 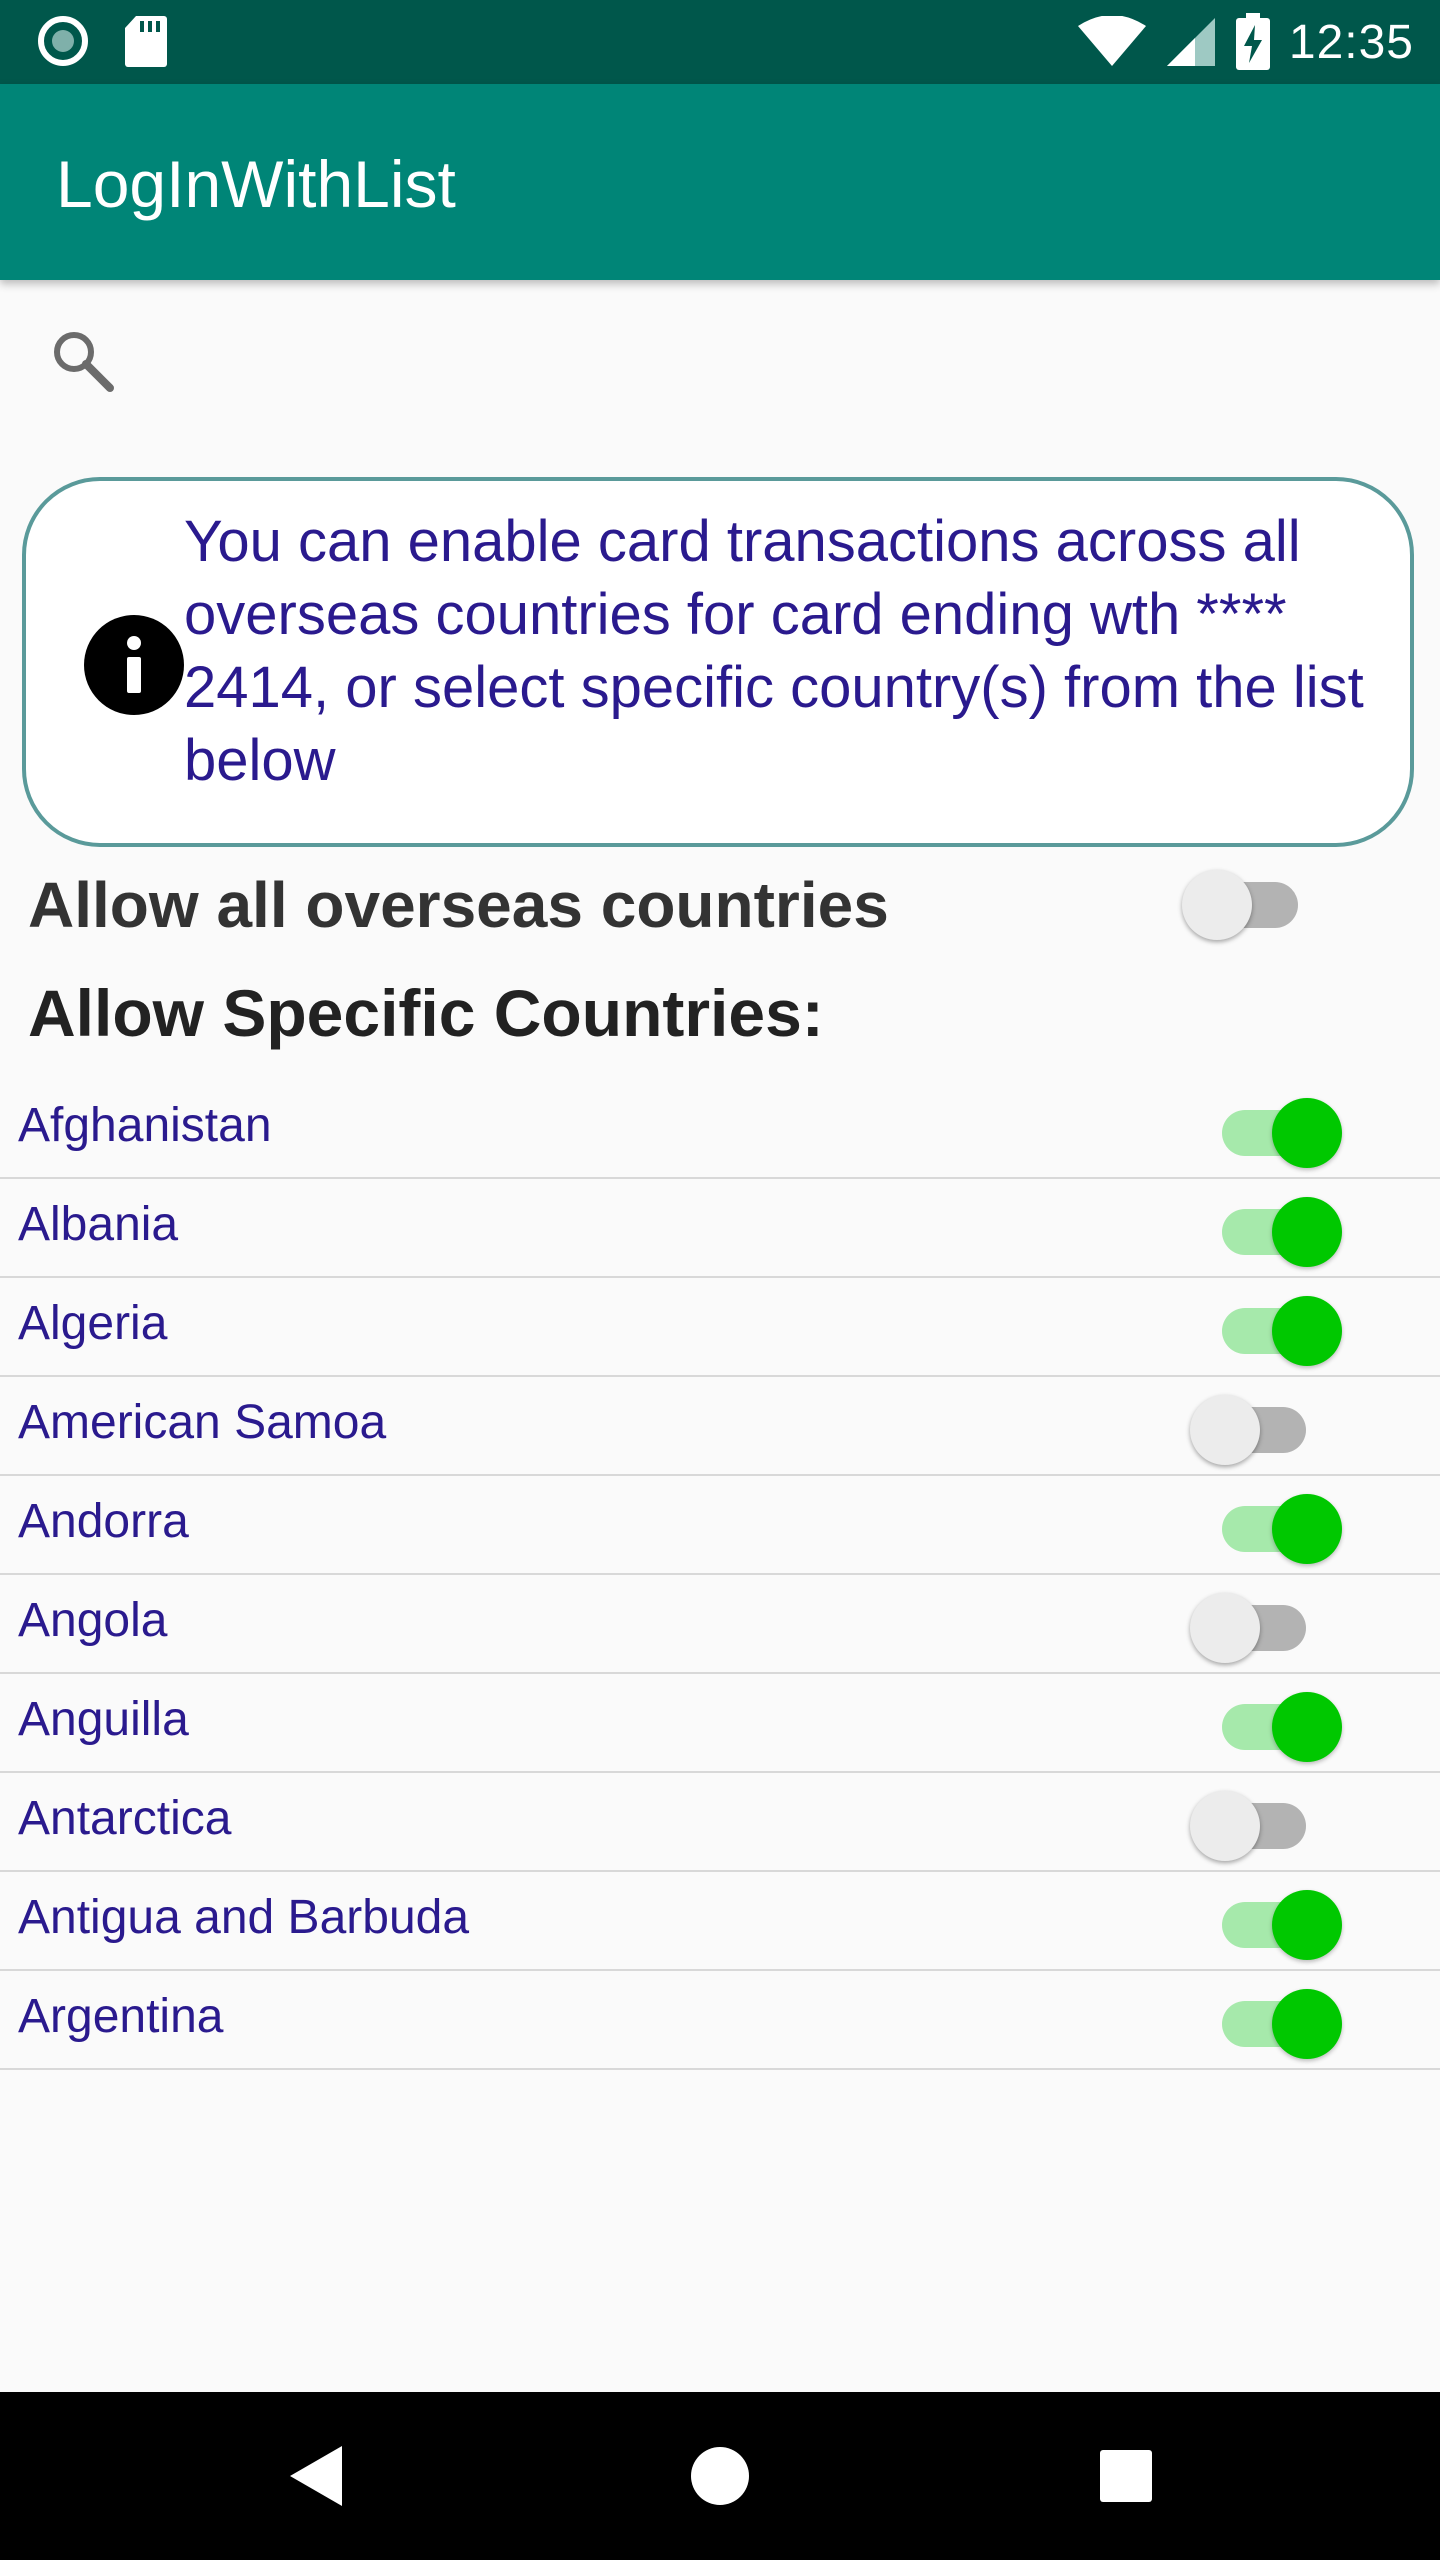 I want to click on allow-all-label: Allow all overseas countries, so click(x=458, y=905).